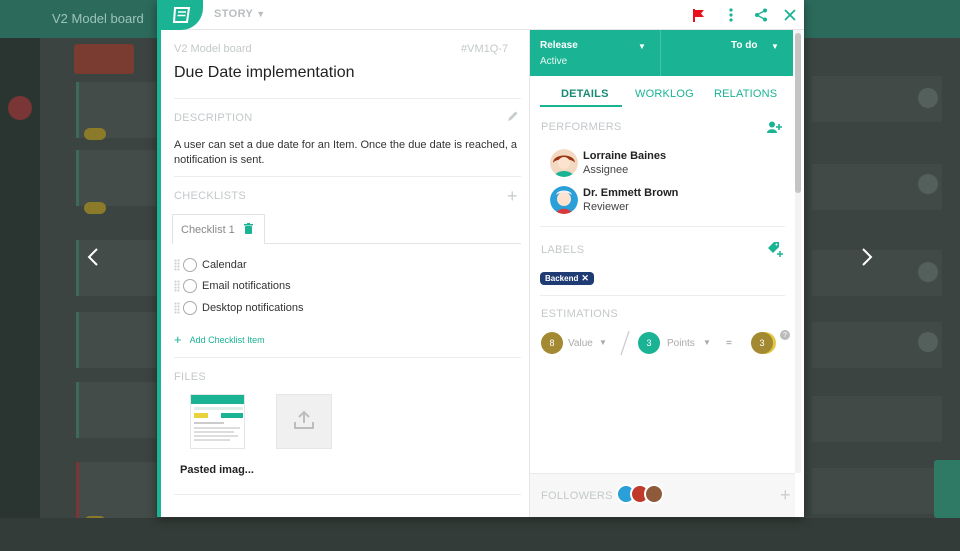 This screenshot has height=551, width=960. Describe the element at coordinates (227, 339) in the screenshot. I see `add-checklist-item-label: Add Checklist Item` at that location.